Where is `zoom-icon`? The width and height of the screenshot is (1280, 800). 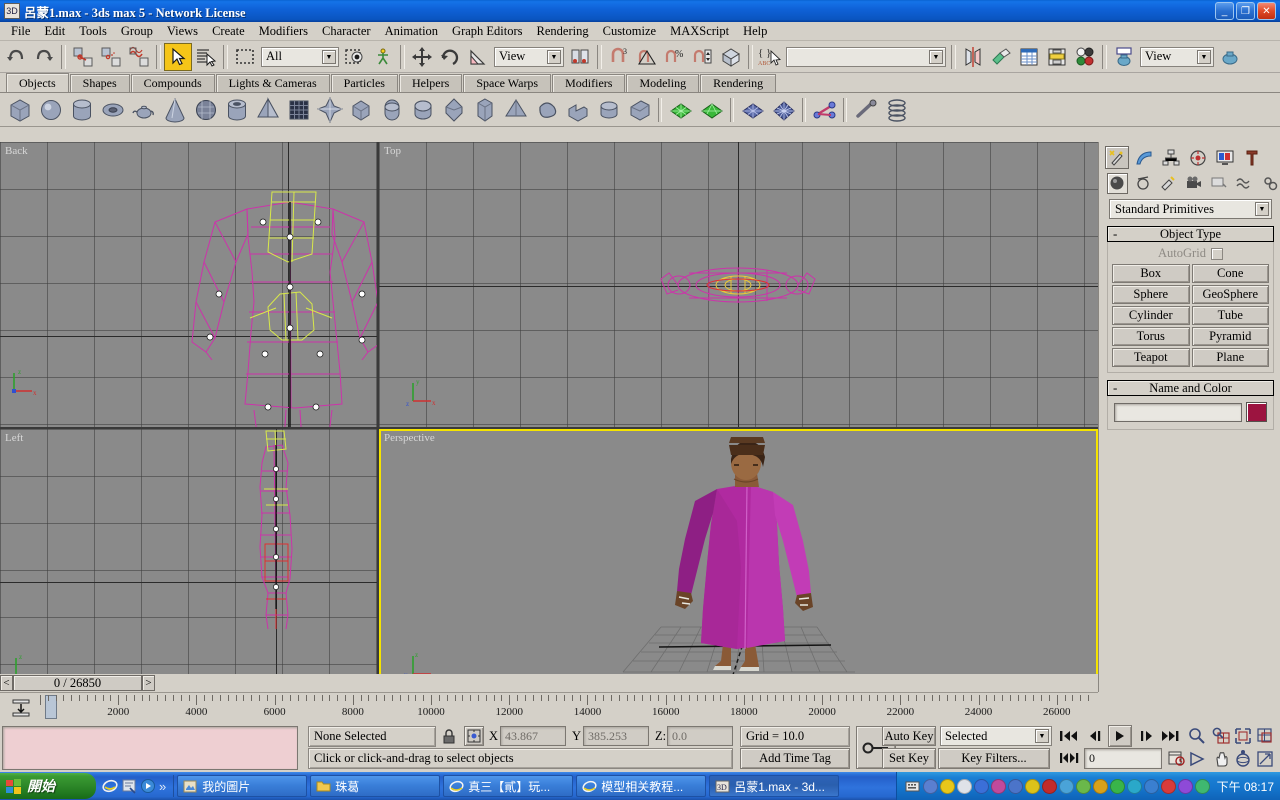
zoom-icon is located at coordinates (1197, 736).